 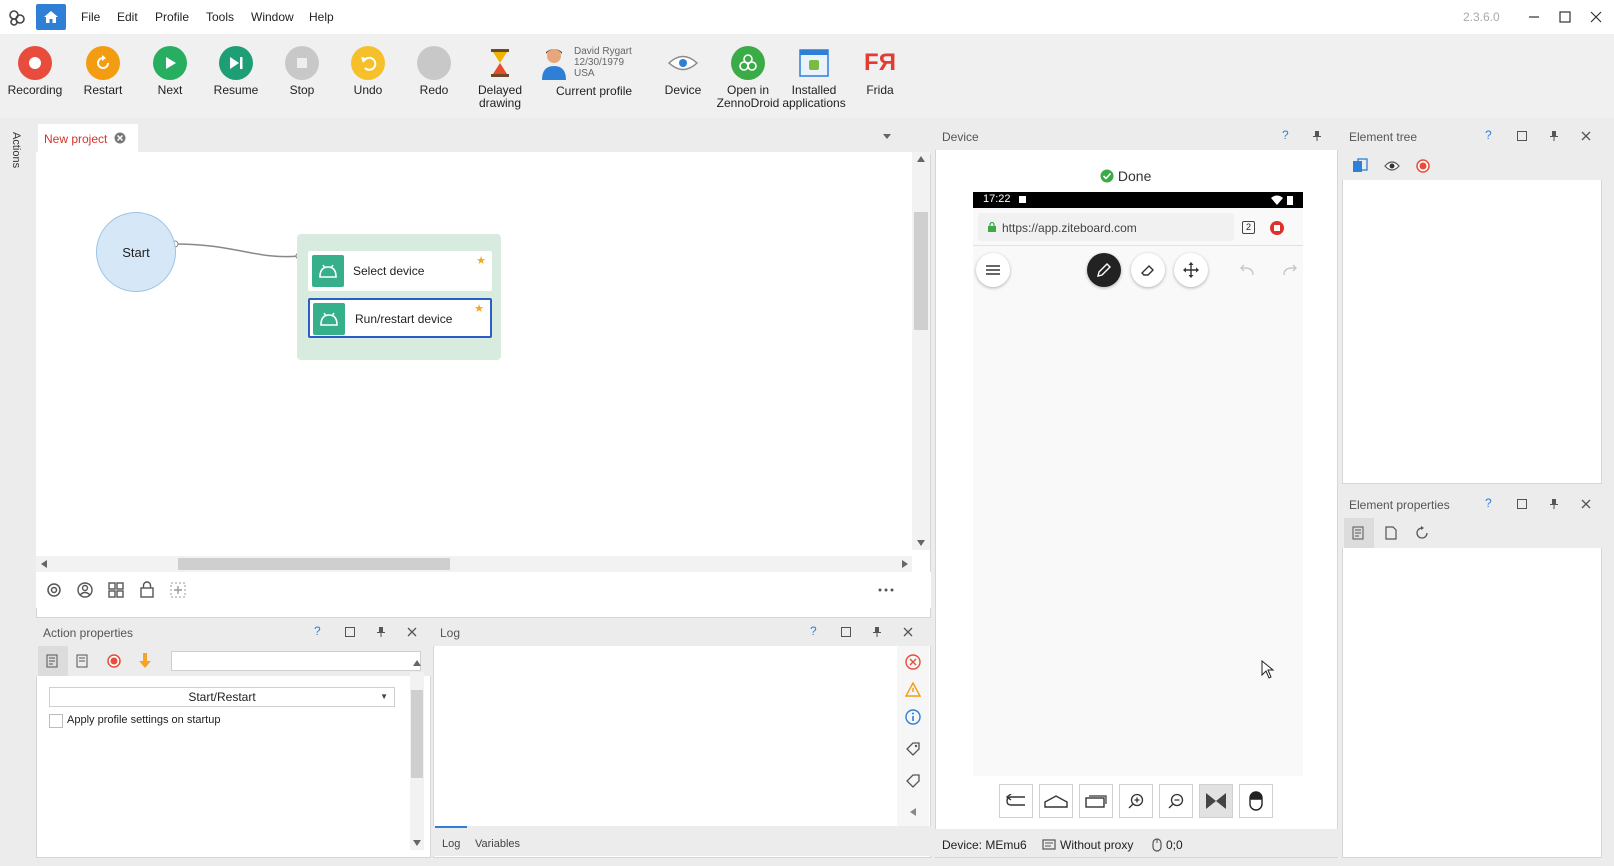 I want to click on tag-icon, so click(x=913, y=749).